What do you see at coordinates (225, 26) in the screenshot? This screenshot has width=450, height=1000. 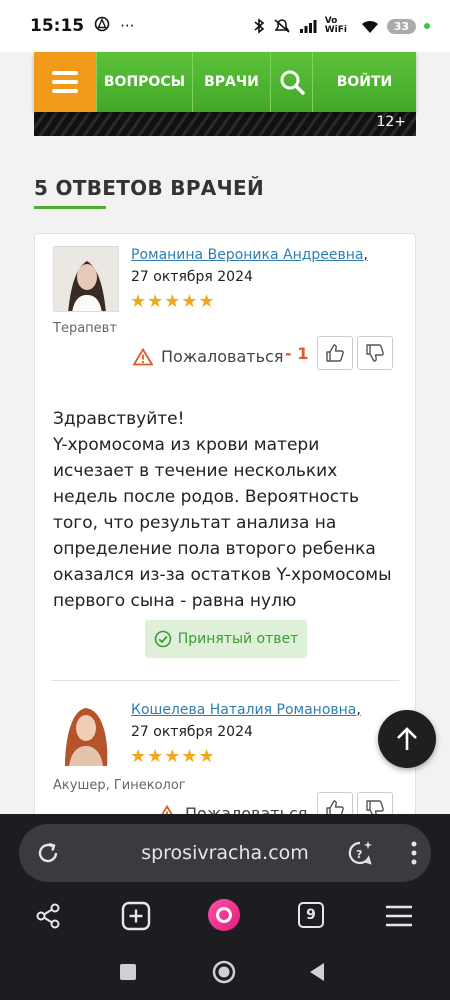 I see `status-bar: 15:15 ··· Vo WiFi 33` at bounding box center [225, 26].